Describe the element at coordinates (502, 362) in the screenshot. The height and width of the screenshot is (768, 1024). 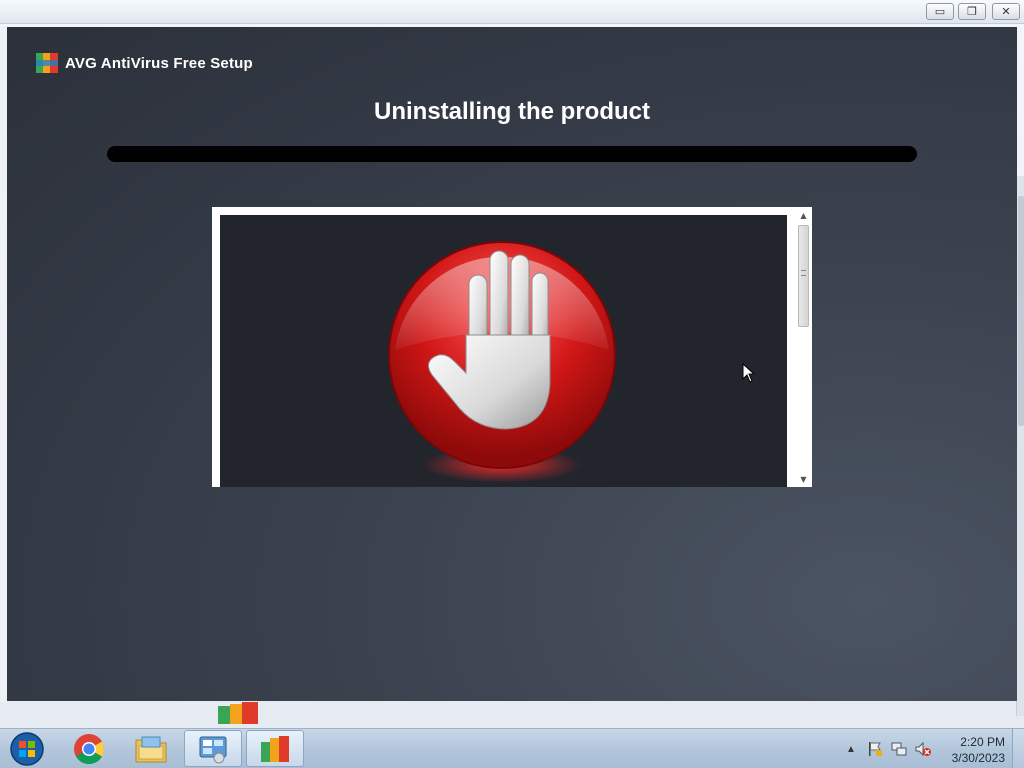
I see `stop-hand-icon` at that location.